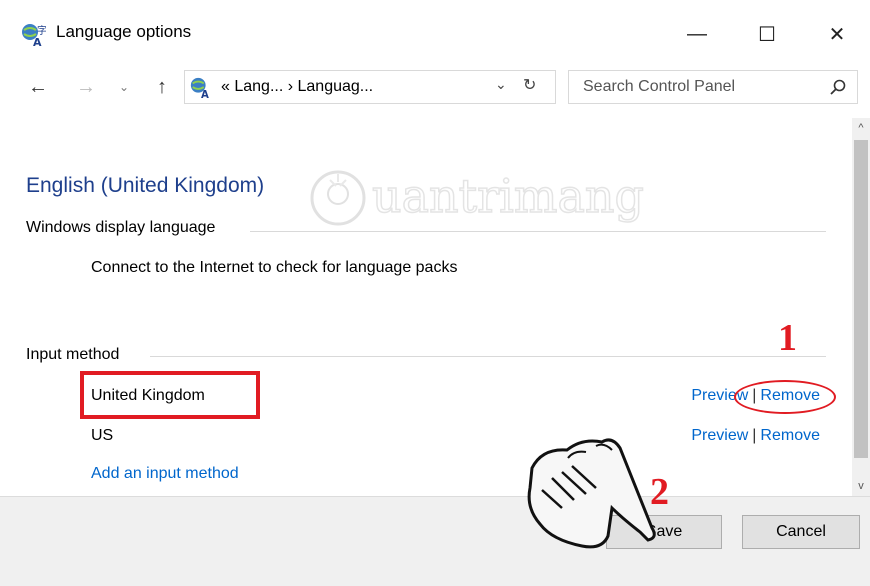  I want to click on language-globe-icon: A, so click(199, 88).